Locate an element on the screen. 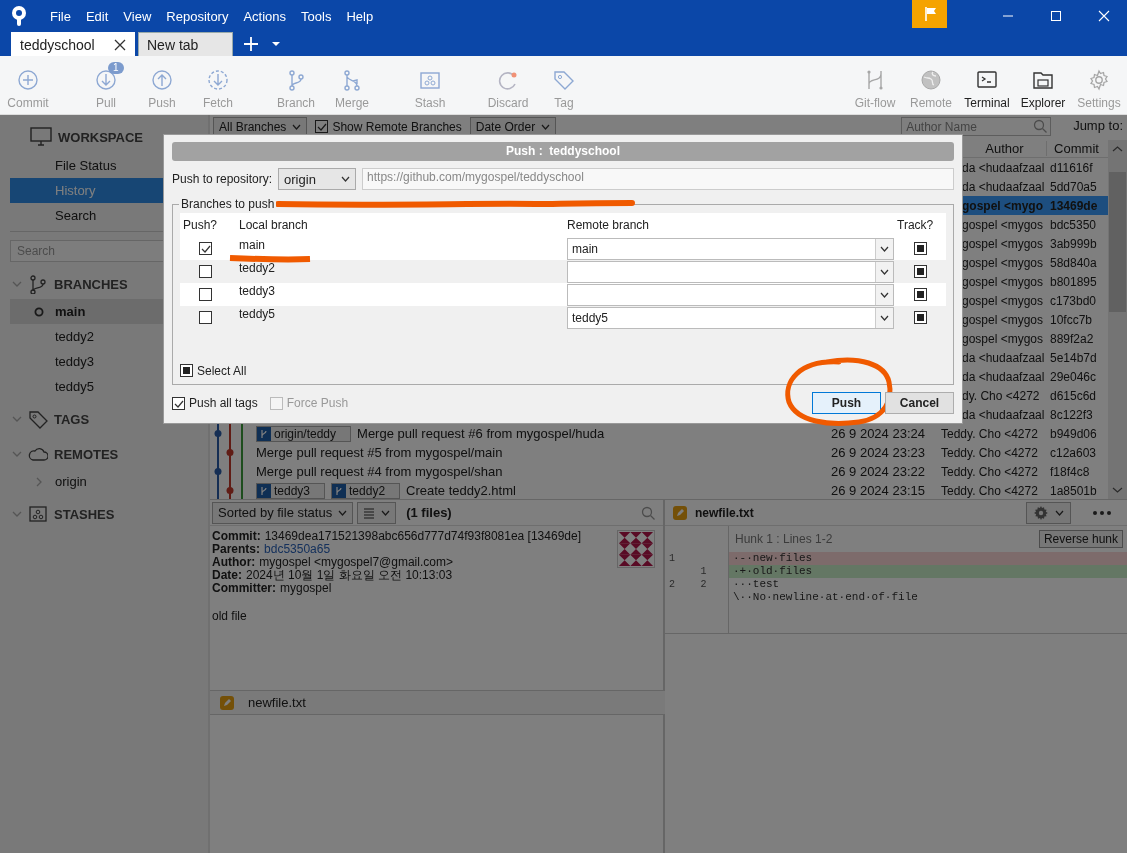 The width and height of the screenshot is (1127, 853). toolbar-button: Explorer is located at coordinates (1043, 85).